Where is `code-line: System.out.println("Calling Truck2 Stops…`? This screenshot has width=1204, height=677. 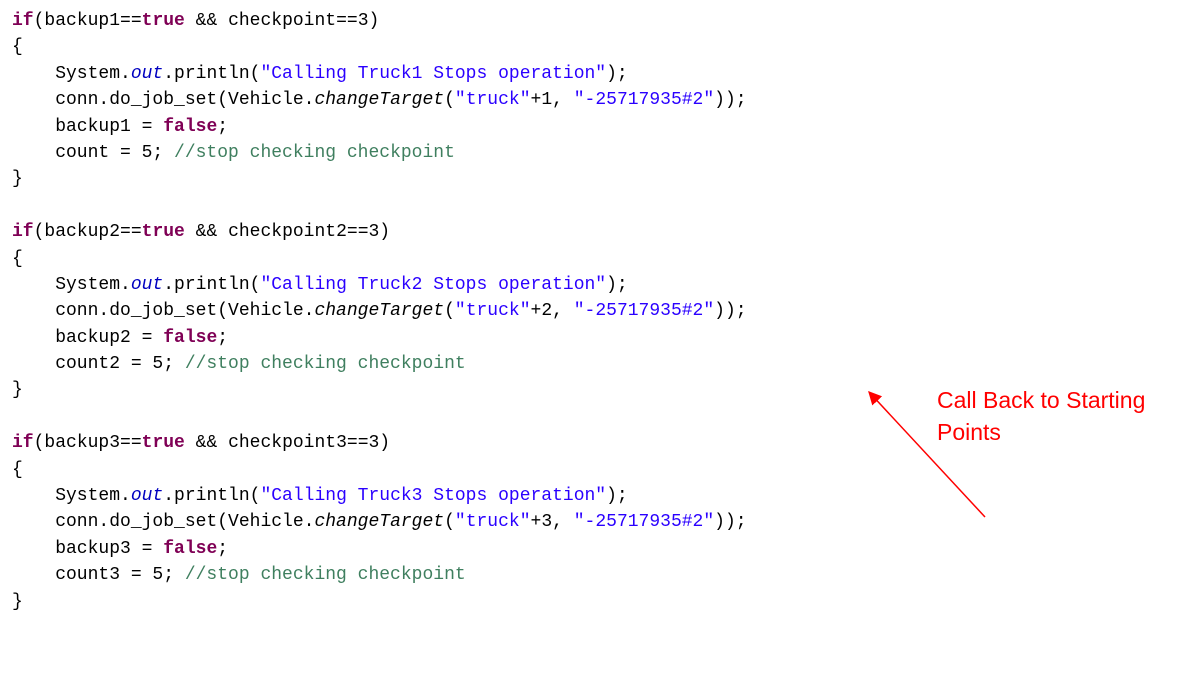
code-line: System.out.println("Calling Truck2 Stops… is located at coordinates (379, 285).